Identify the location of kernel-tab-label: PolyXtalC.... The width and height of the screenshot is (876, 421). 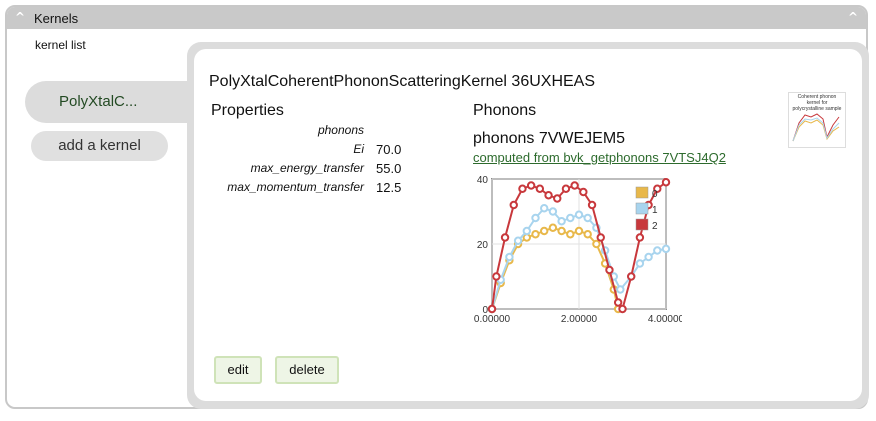
(98, 101).